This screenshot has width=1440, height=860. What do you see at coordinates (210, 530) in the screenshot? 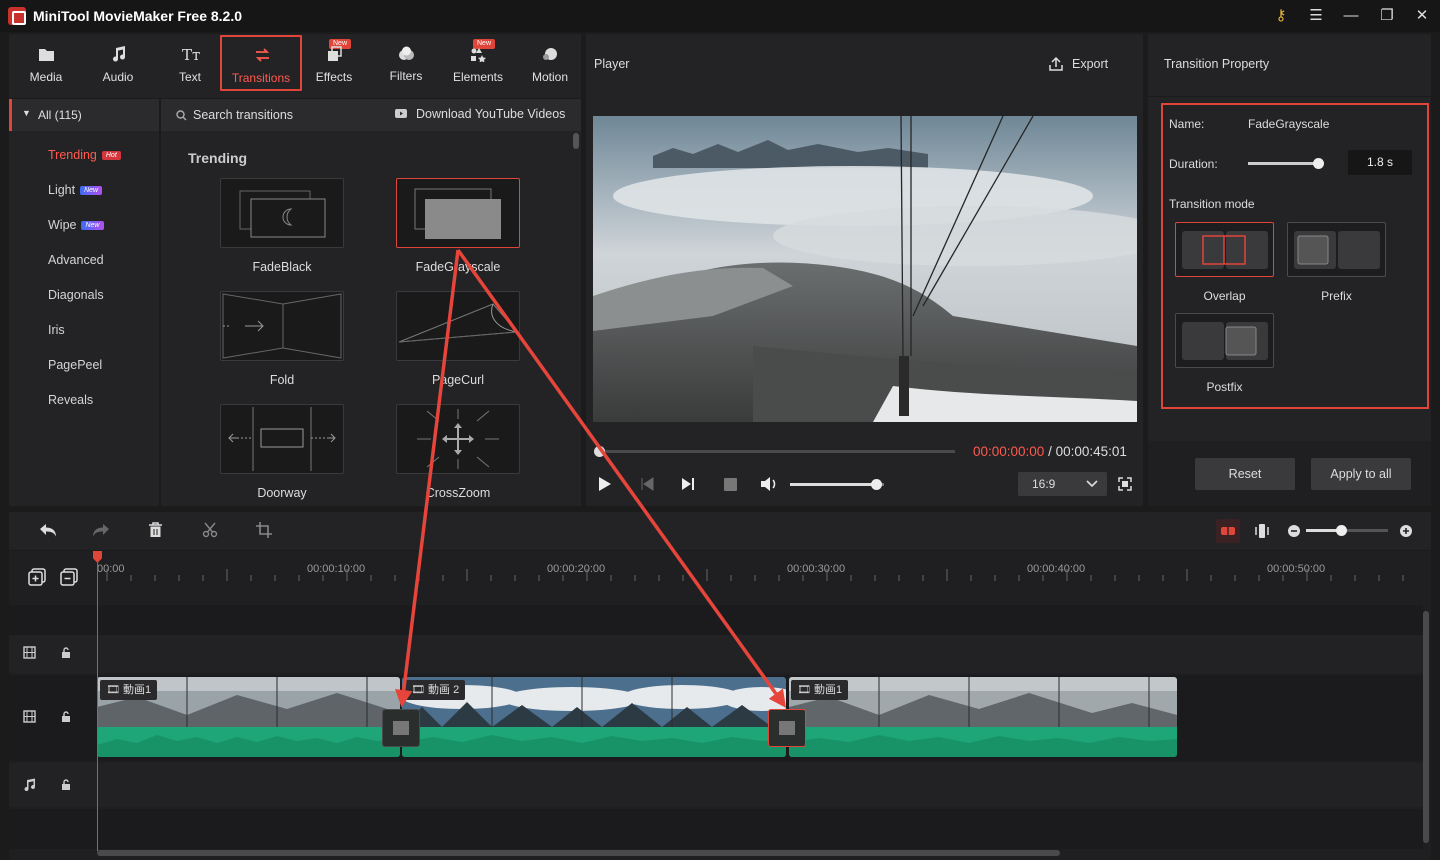
I see `scissors-icon` at bounding box center [210, 530].